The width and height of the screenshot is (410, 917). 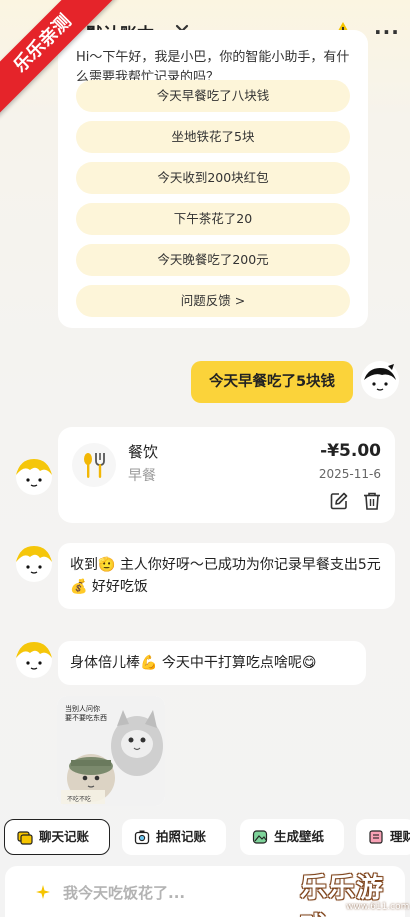 I want to click on chip-chat-ledger: 聊天记账, so click(x=57, y=837).